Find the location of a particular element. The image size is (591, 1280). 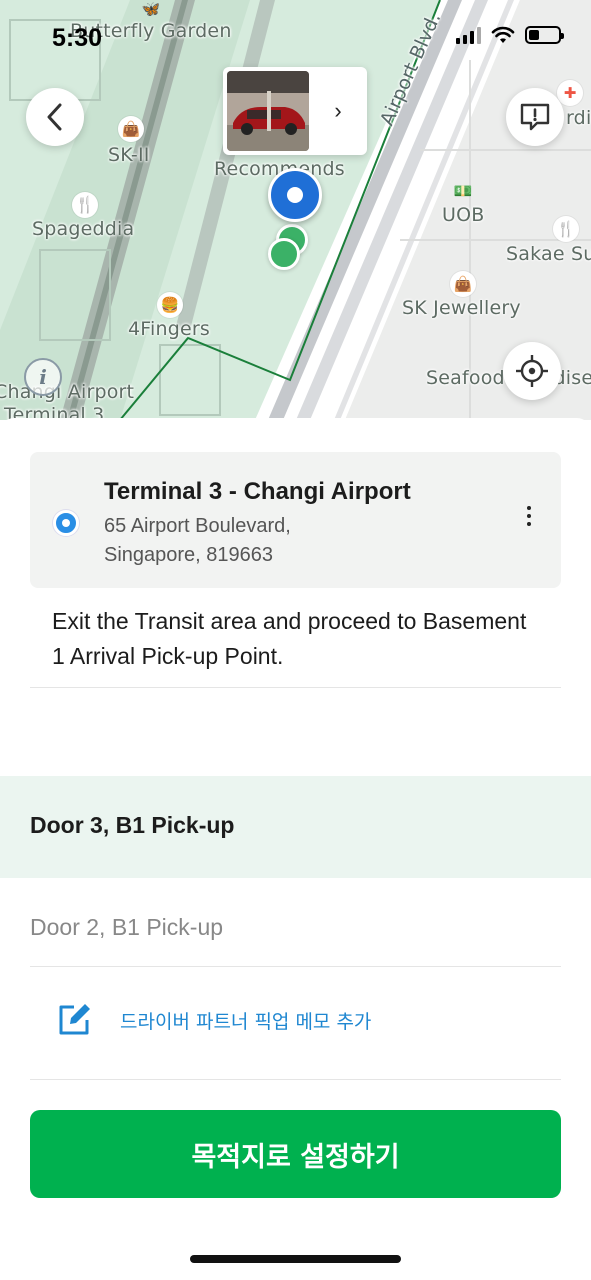

edit-note-icon is located at coordinates (74, 1019).